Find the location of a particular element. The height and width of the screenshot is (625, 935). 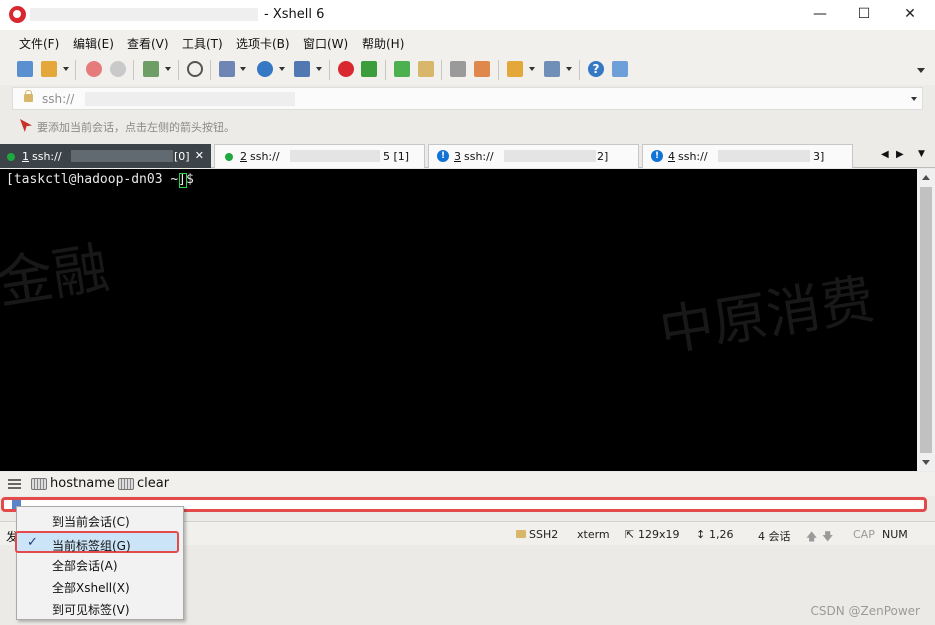

properties-icon is located at coordinates (151, 69).